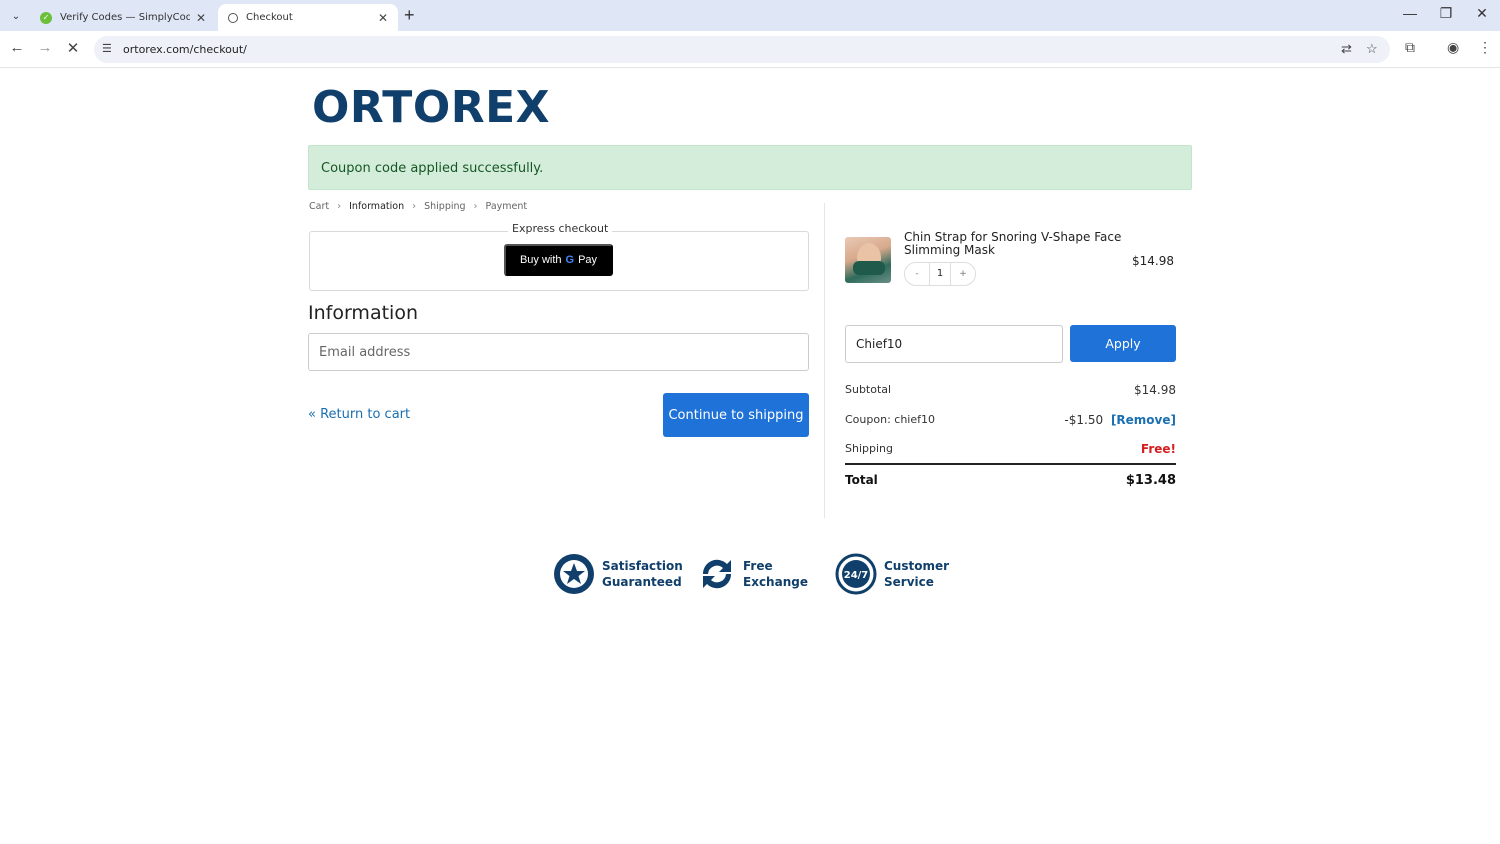  What do you see at coordinates (16, 16) in the screenshot?
I see `tab-list-chevron-icon: ⌄` at bounding box center [16, 16].